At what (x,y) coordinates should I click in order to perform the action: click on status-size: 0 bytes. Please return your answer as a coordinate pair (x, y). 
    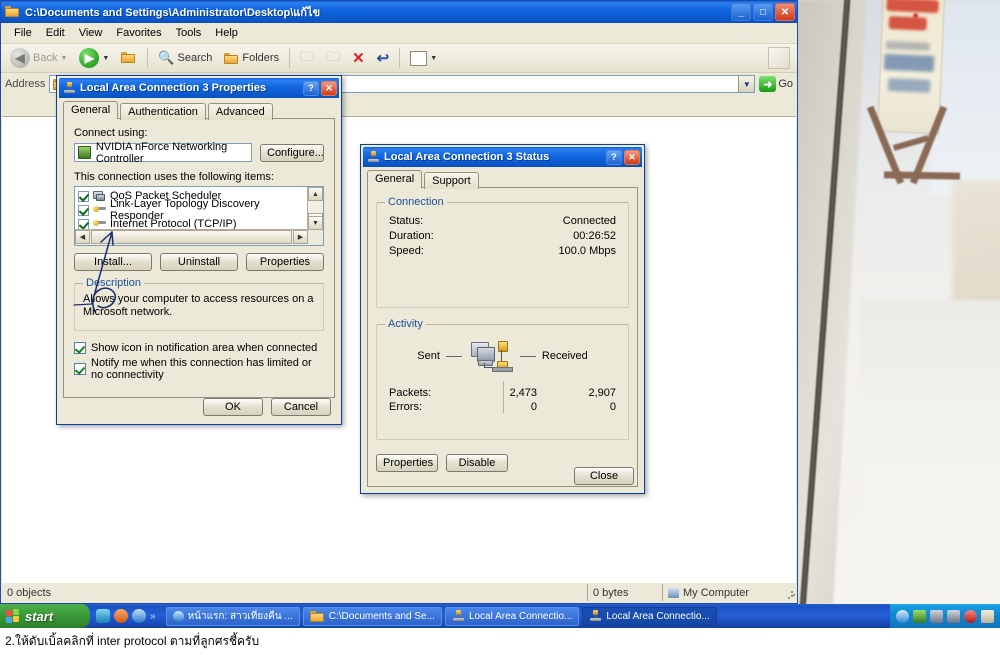
    Looking at the image, I should click on (624, 592).